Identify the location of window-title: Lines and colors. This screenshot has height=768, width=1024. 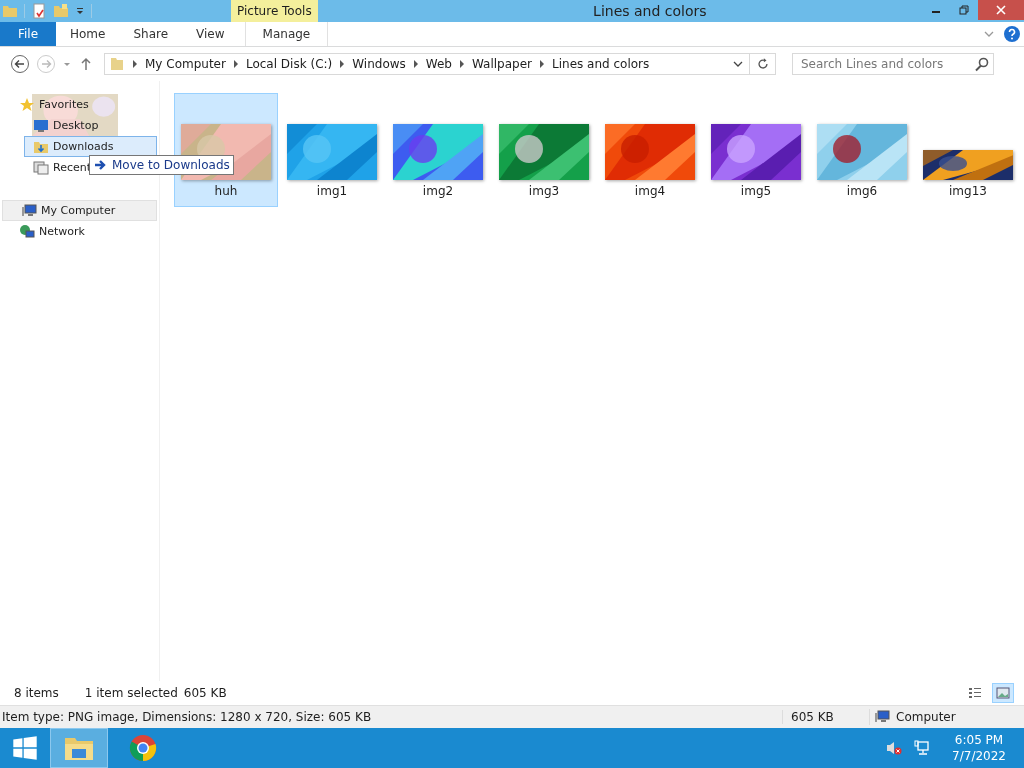
(650, 11).